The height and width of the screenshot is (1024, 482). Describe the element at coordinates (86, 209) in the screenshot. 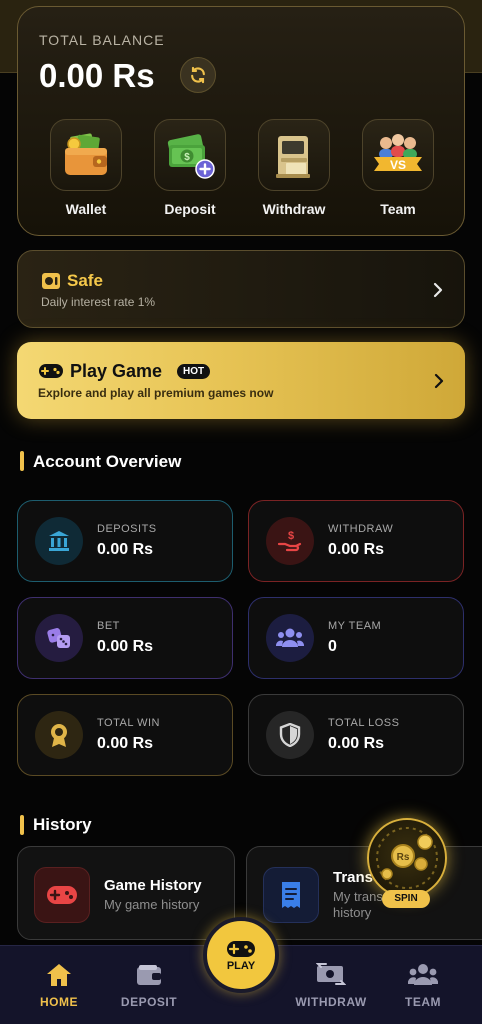

I see `quick-action-label: Wallet` at that location.